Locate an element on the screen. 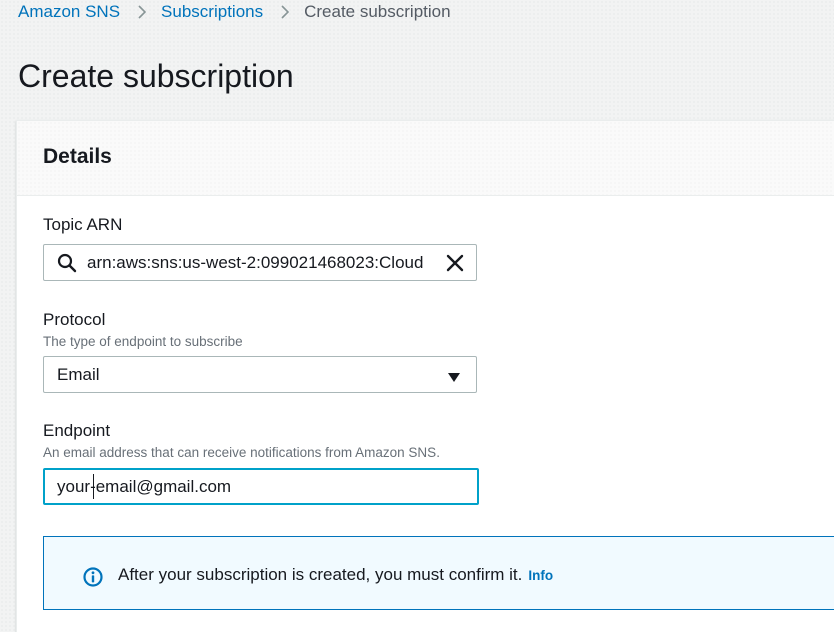  details-panel-header: Details is located at coordinates (425, 158).